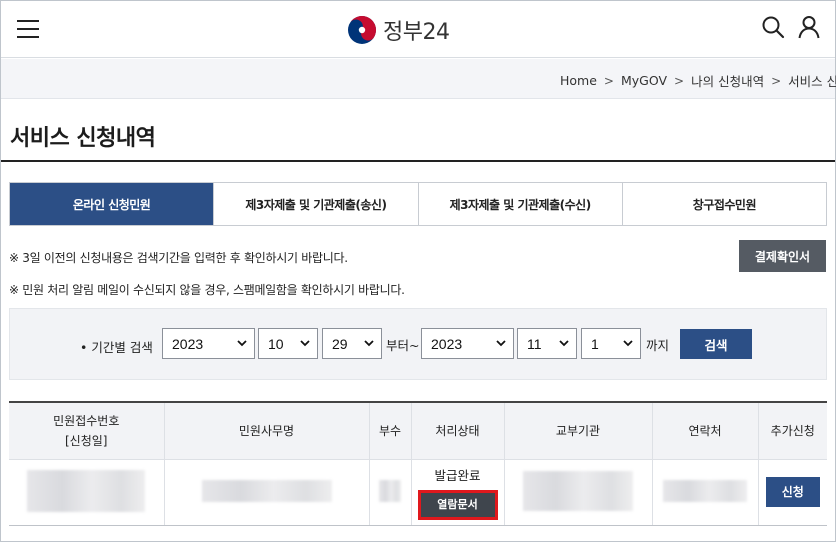 This screenshot has width=836, height=542. What do you see at coordinates (116, 347) in the screenshot?
I see `period-search-label: • 기간별 검색` at bounding box center [116, 347].